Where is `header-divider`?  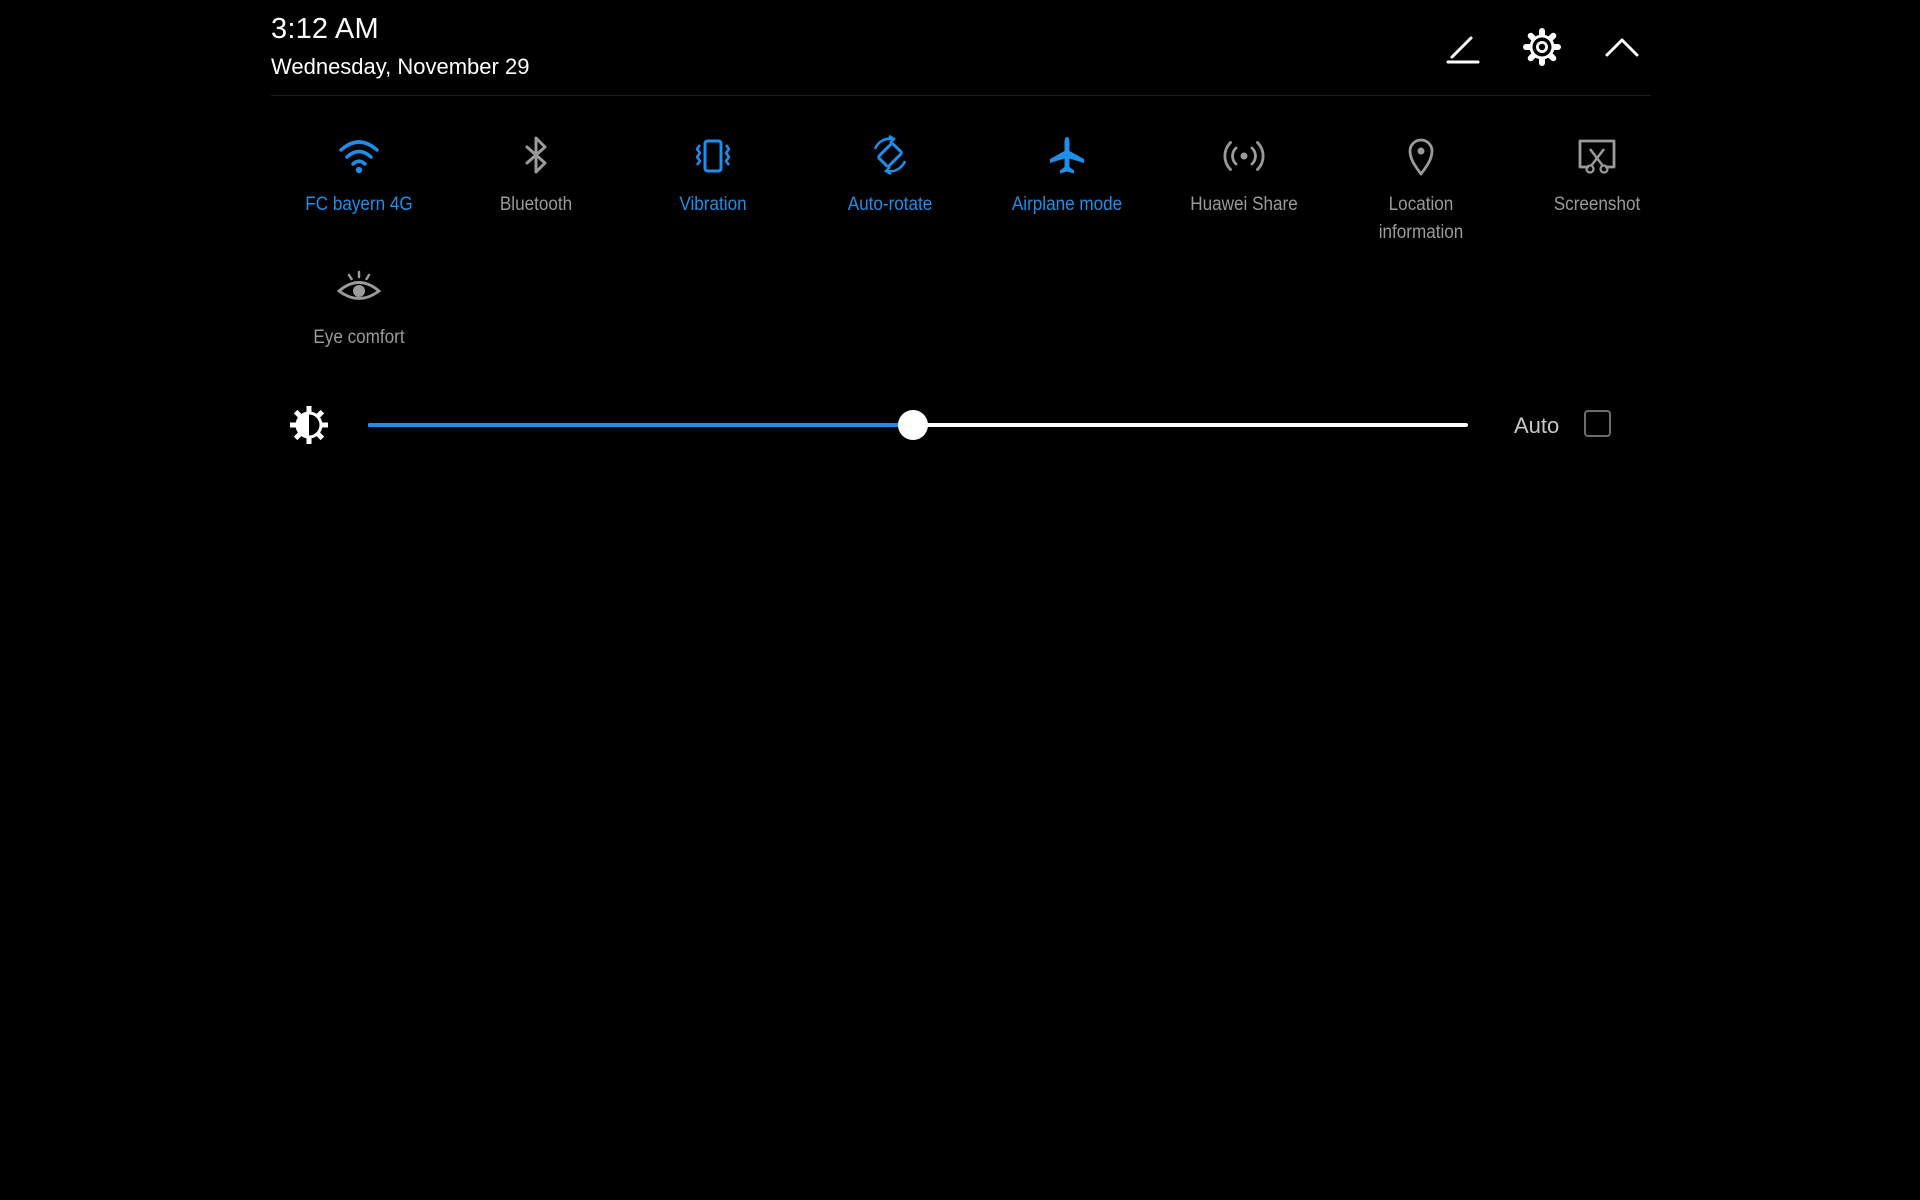
header-divider is located at coordinates (961, 95).